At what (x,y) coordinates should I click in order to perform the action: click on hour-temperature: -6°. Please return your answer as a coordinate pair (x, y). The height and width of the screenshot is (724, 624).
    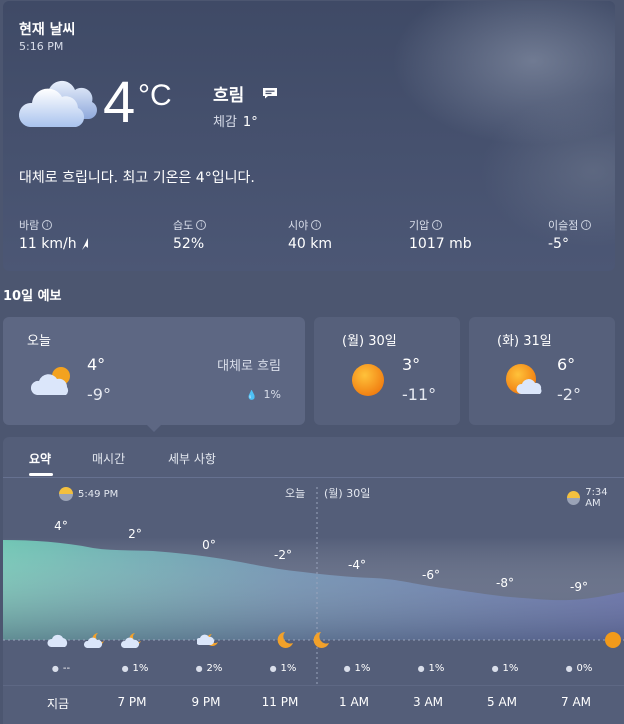
    Looking at the image, I should click on (431, 575).